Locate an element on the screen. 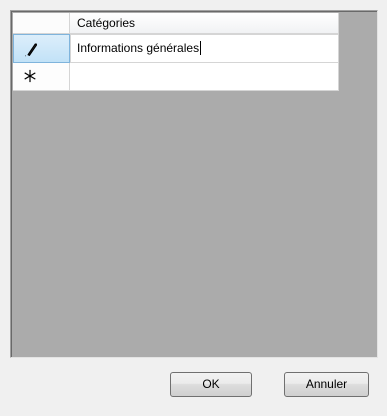 The width and height of the screenshot is (387, 416). row-header-editing is located at coordinates (41, 48).